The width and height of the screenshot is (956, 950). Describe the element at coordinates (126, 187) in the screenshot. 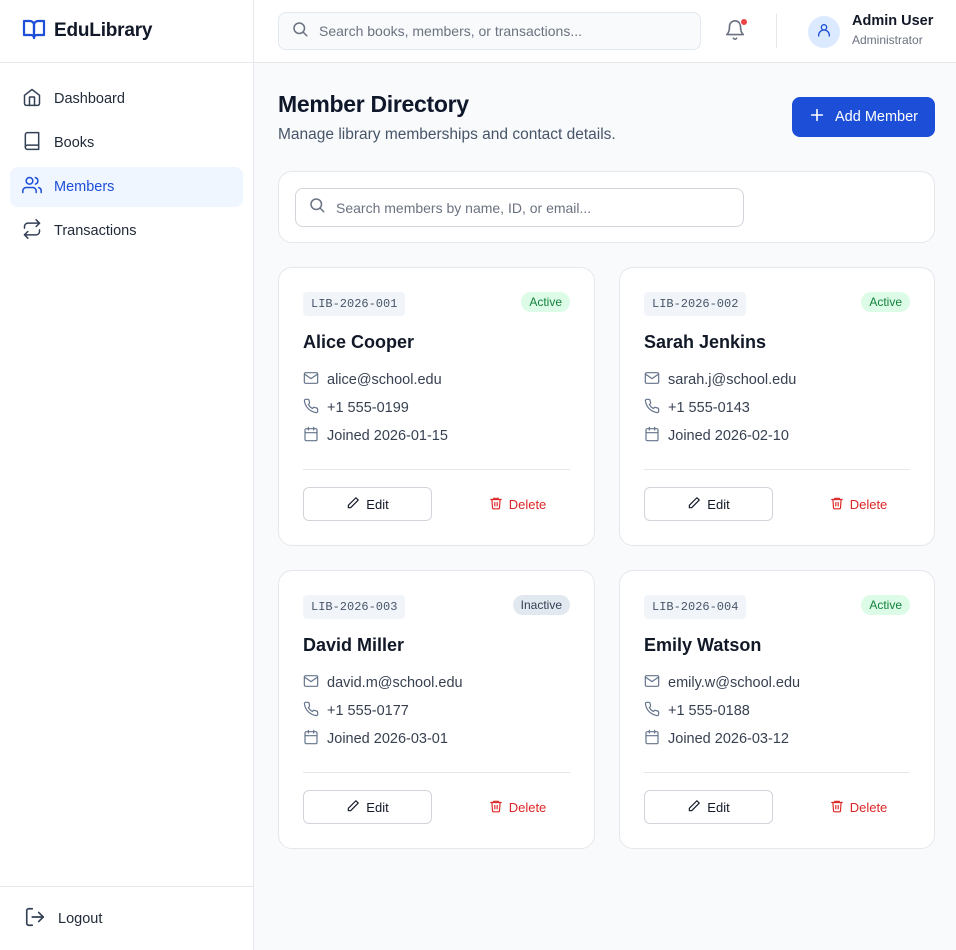

I see `sidebar-item-members: Members` at that location.